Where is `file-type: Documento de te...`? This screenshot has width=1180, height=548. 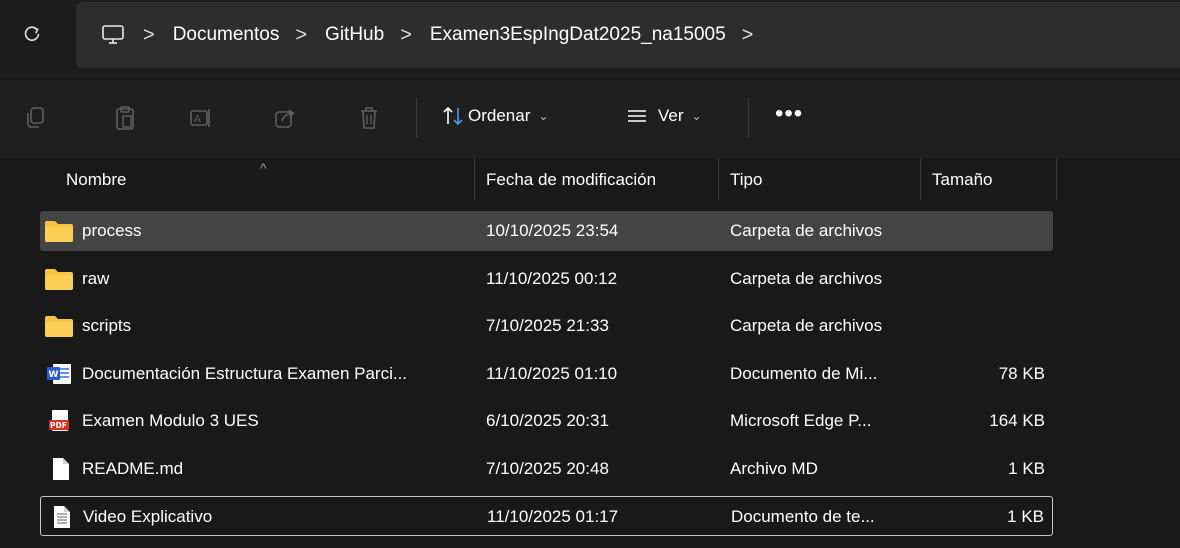 file-type: Documento de te... is located at coordinates (803, 516).